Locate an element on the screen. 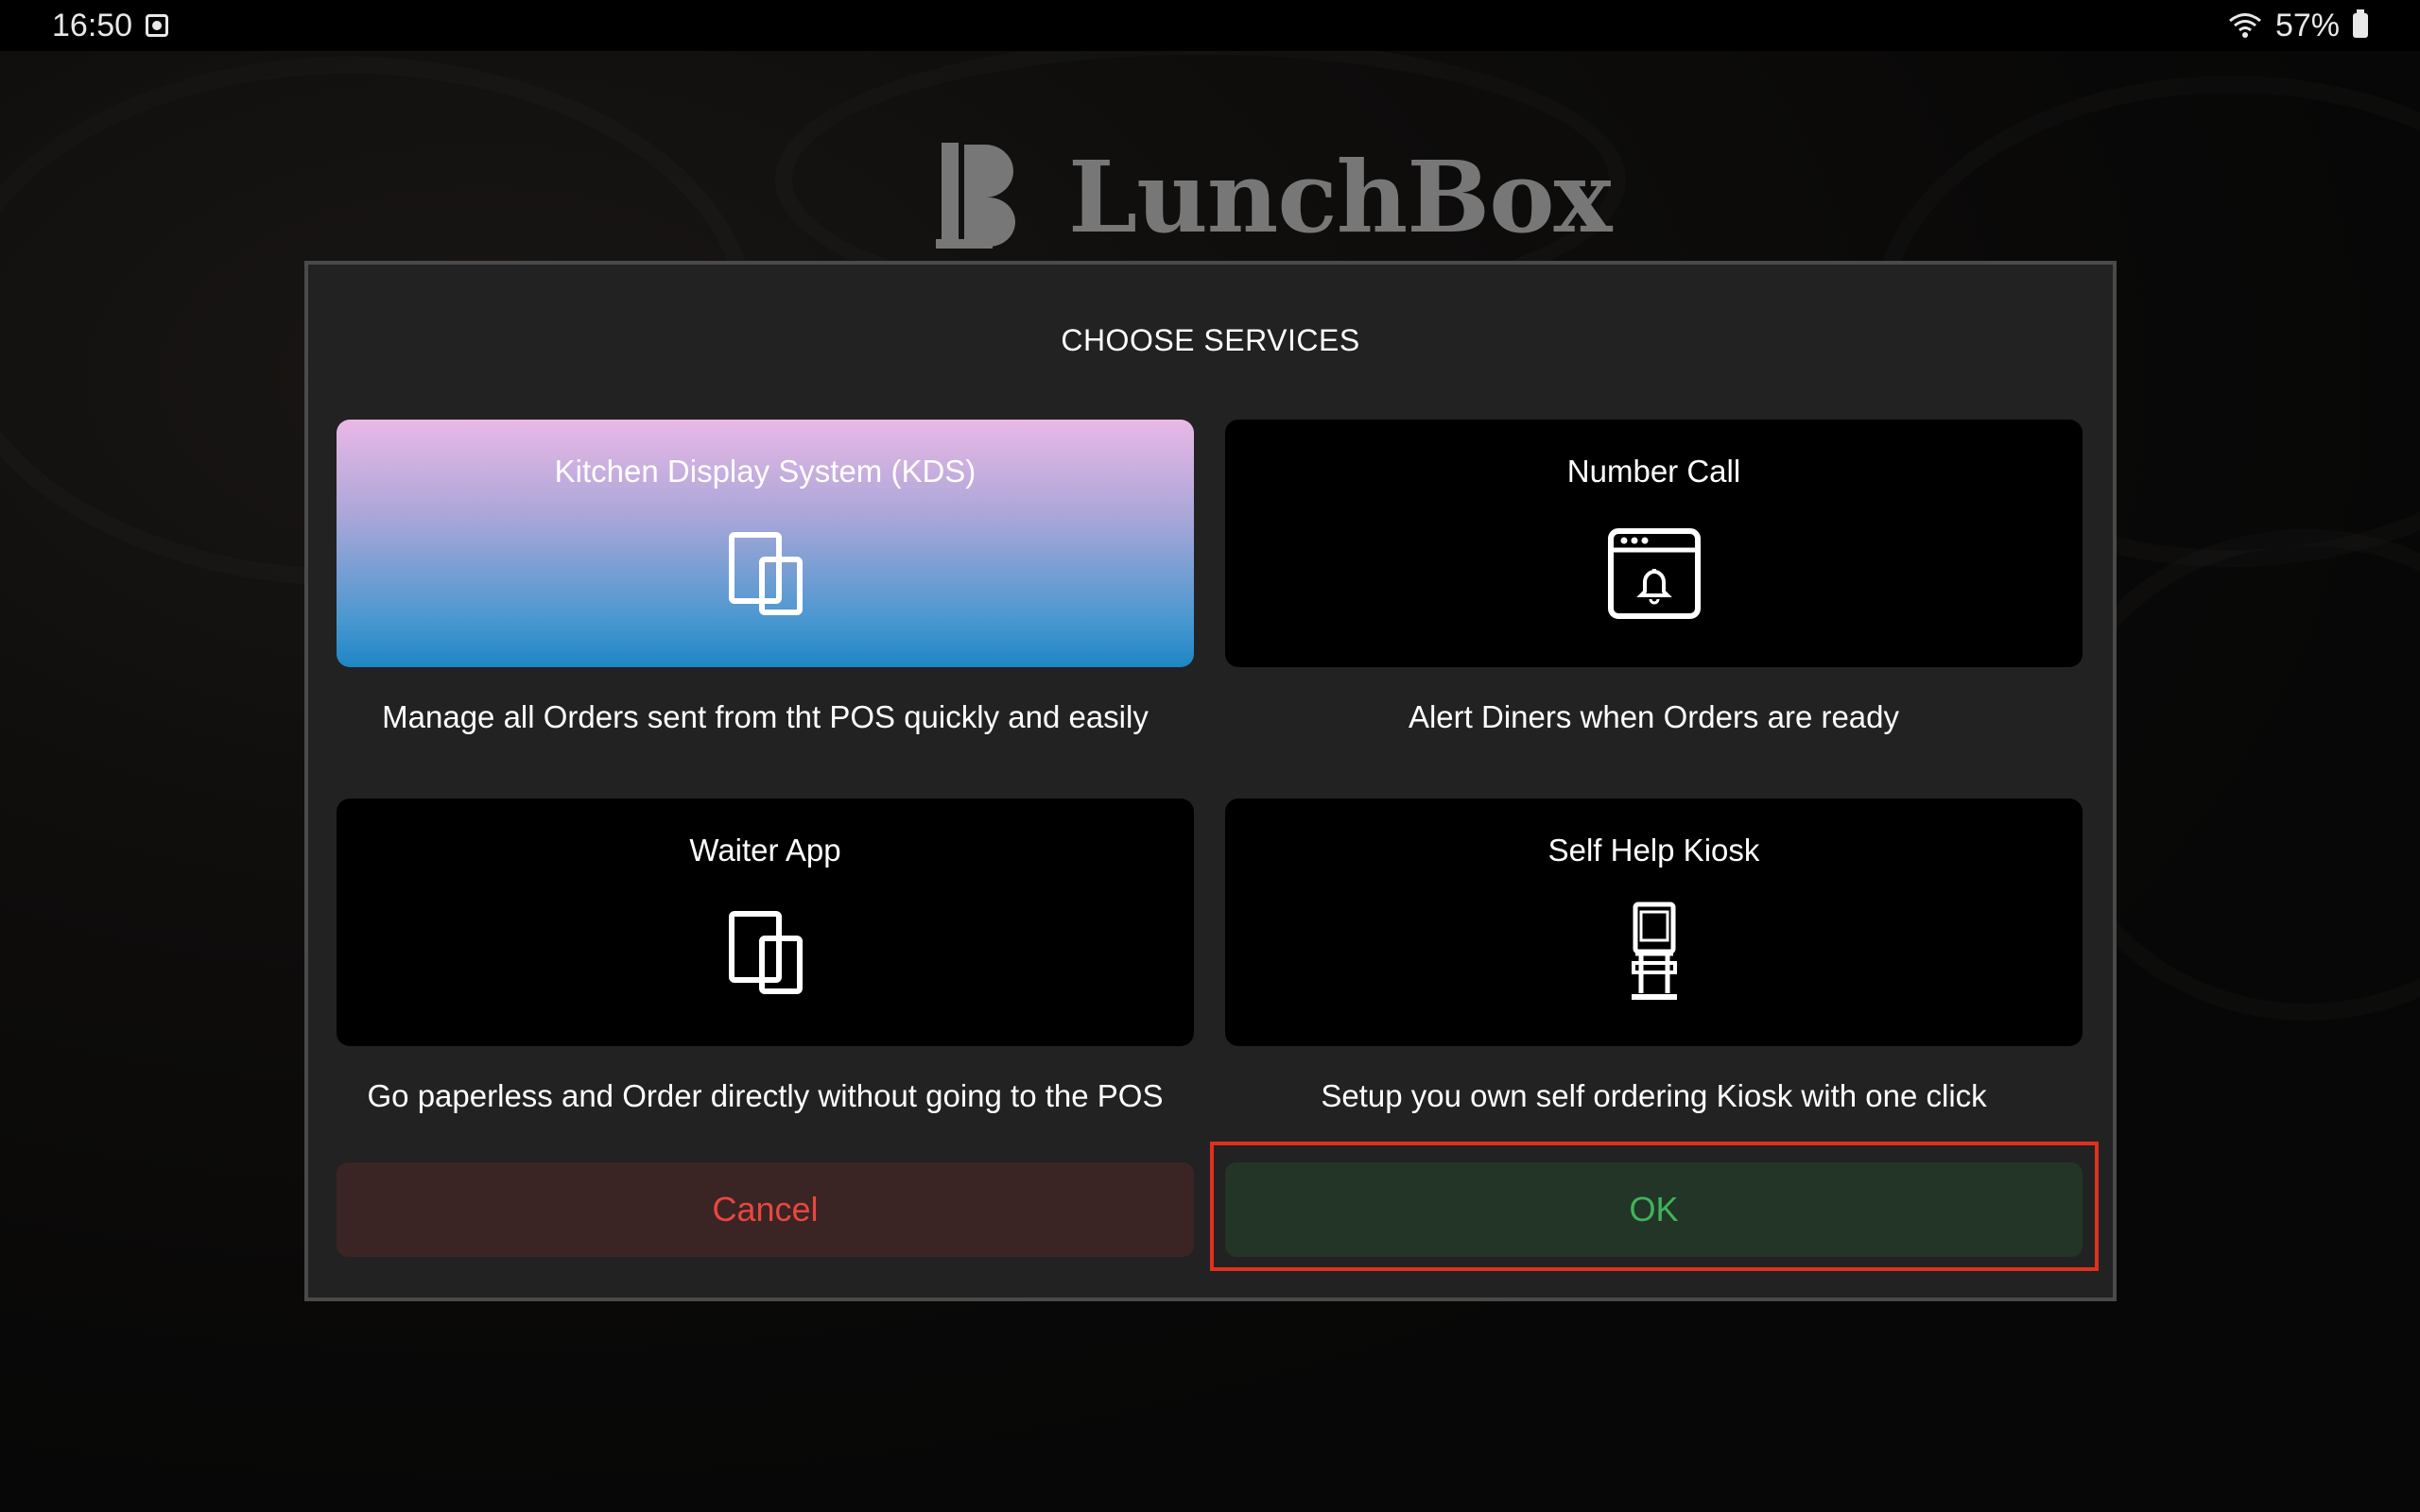 Image resolution: width=2420 pixels, height=1512 pixels. notification-icon is located at coordinates (157, 25).